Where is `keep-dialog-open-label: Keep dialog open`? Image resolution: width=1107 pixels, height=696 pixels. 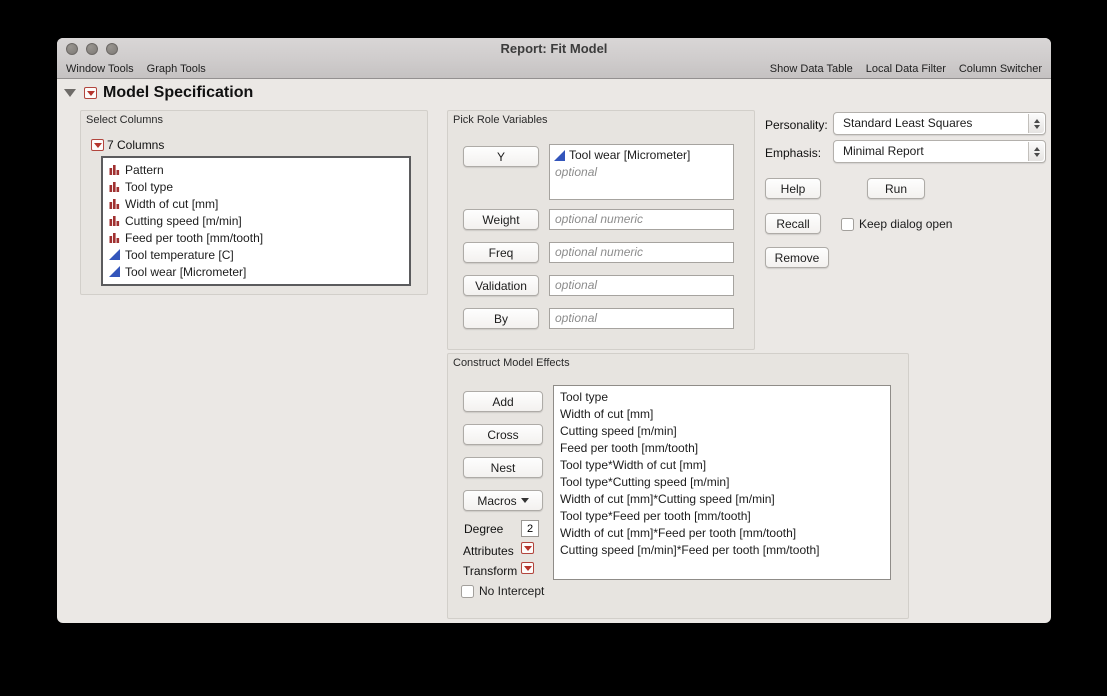 keep-dialog-open-label: Keep dialog open is located at coordinates (906, 224).